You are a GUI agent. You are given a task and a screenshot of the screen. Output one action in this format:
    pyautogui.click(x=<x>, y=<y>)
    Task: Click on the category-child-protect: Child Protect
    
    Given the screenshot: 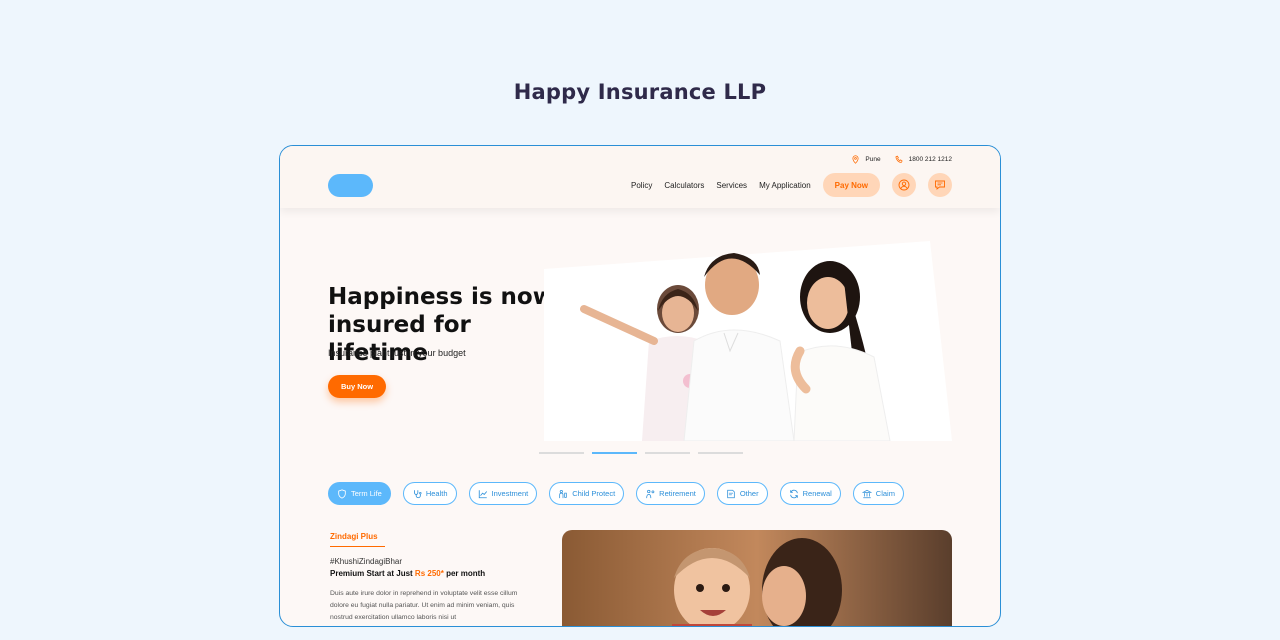 What is the action you would take?
    pyautogui.click(x=587, y=493)
    